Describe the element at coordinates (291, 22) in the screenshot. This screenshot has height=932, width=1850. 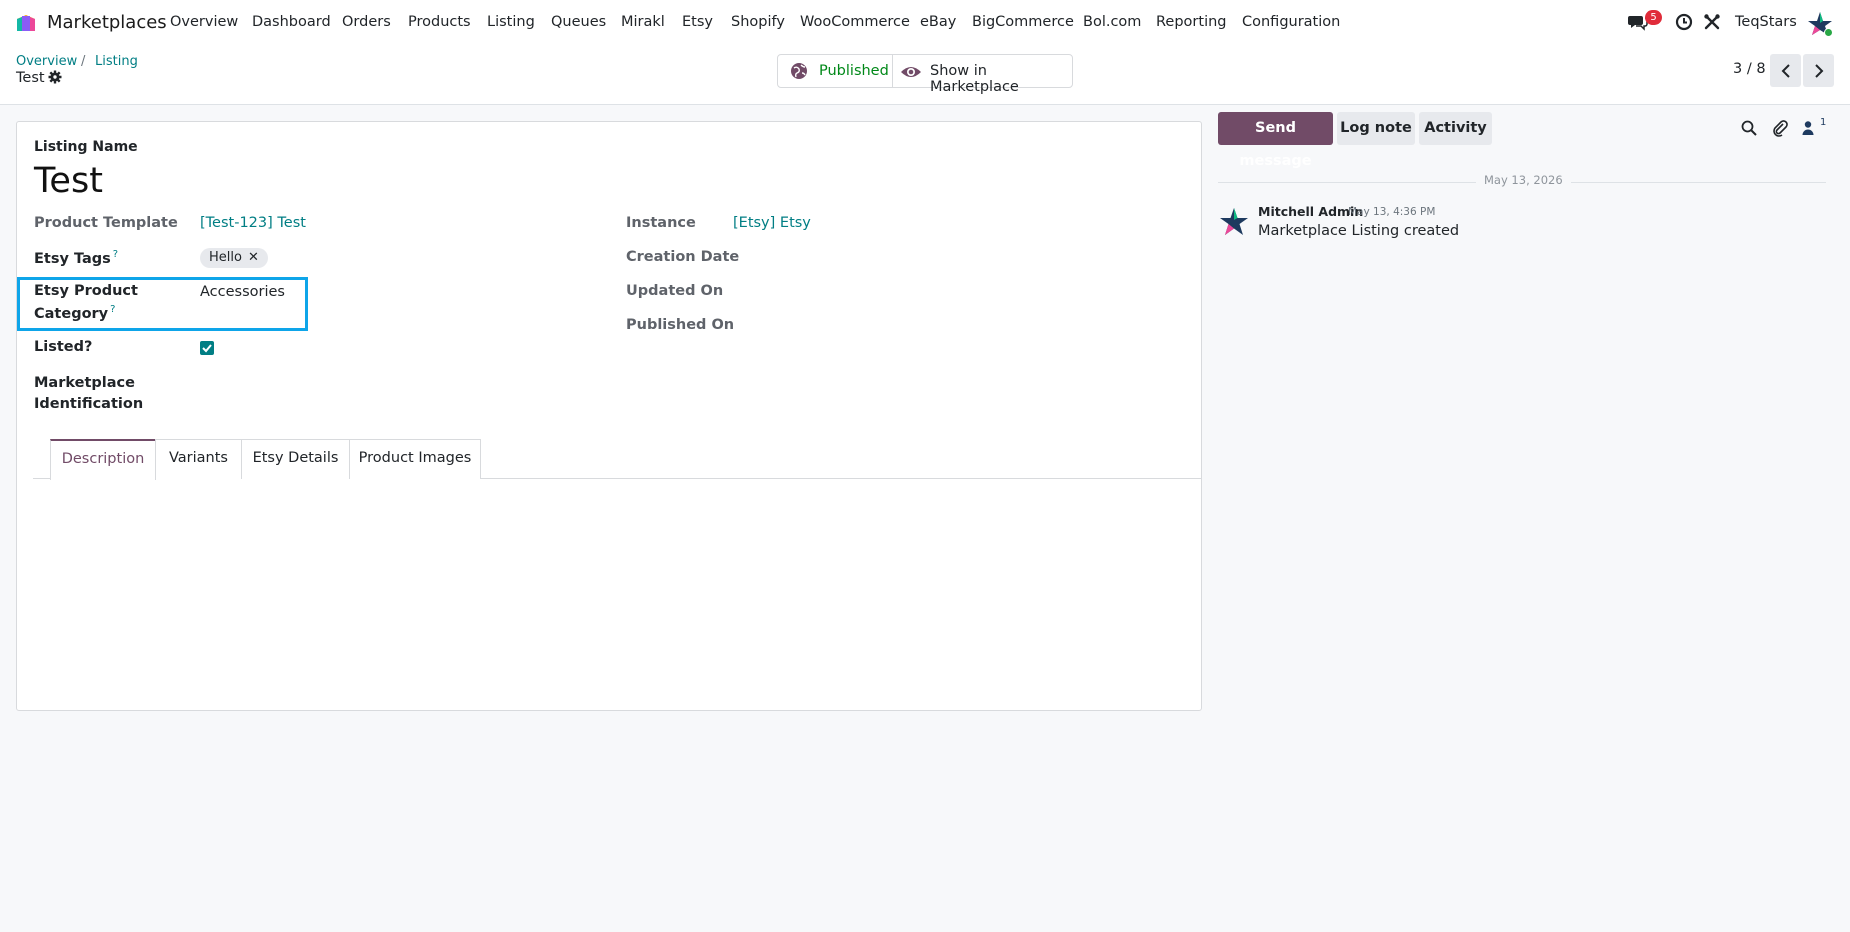
I see `menu-dashboard: Dashboard` at that location.